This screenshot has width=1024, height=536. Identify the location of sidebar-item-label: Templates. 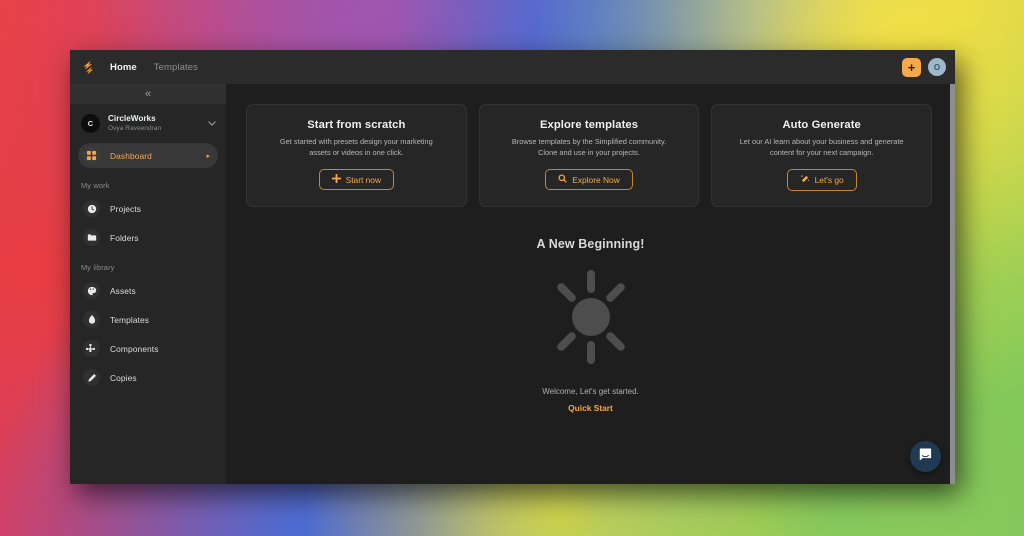
(130, 319).